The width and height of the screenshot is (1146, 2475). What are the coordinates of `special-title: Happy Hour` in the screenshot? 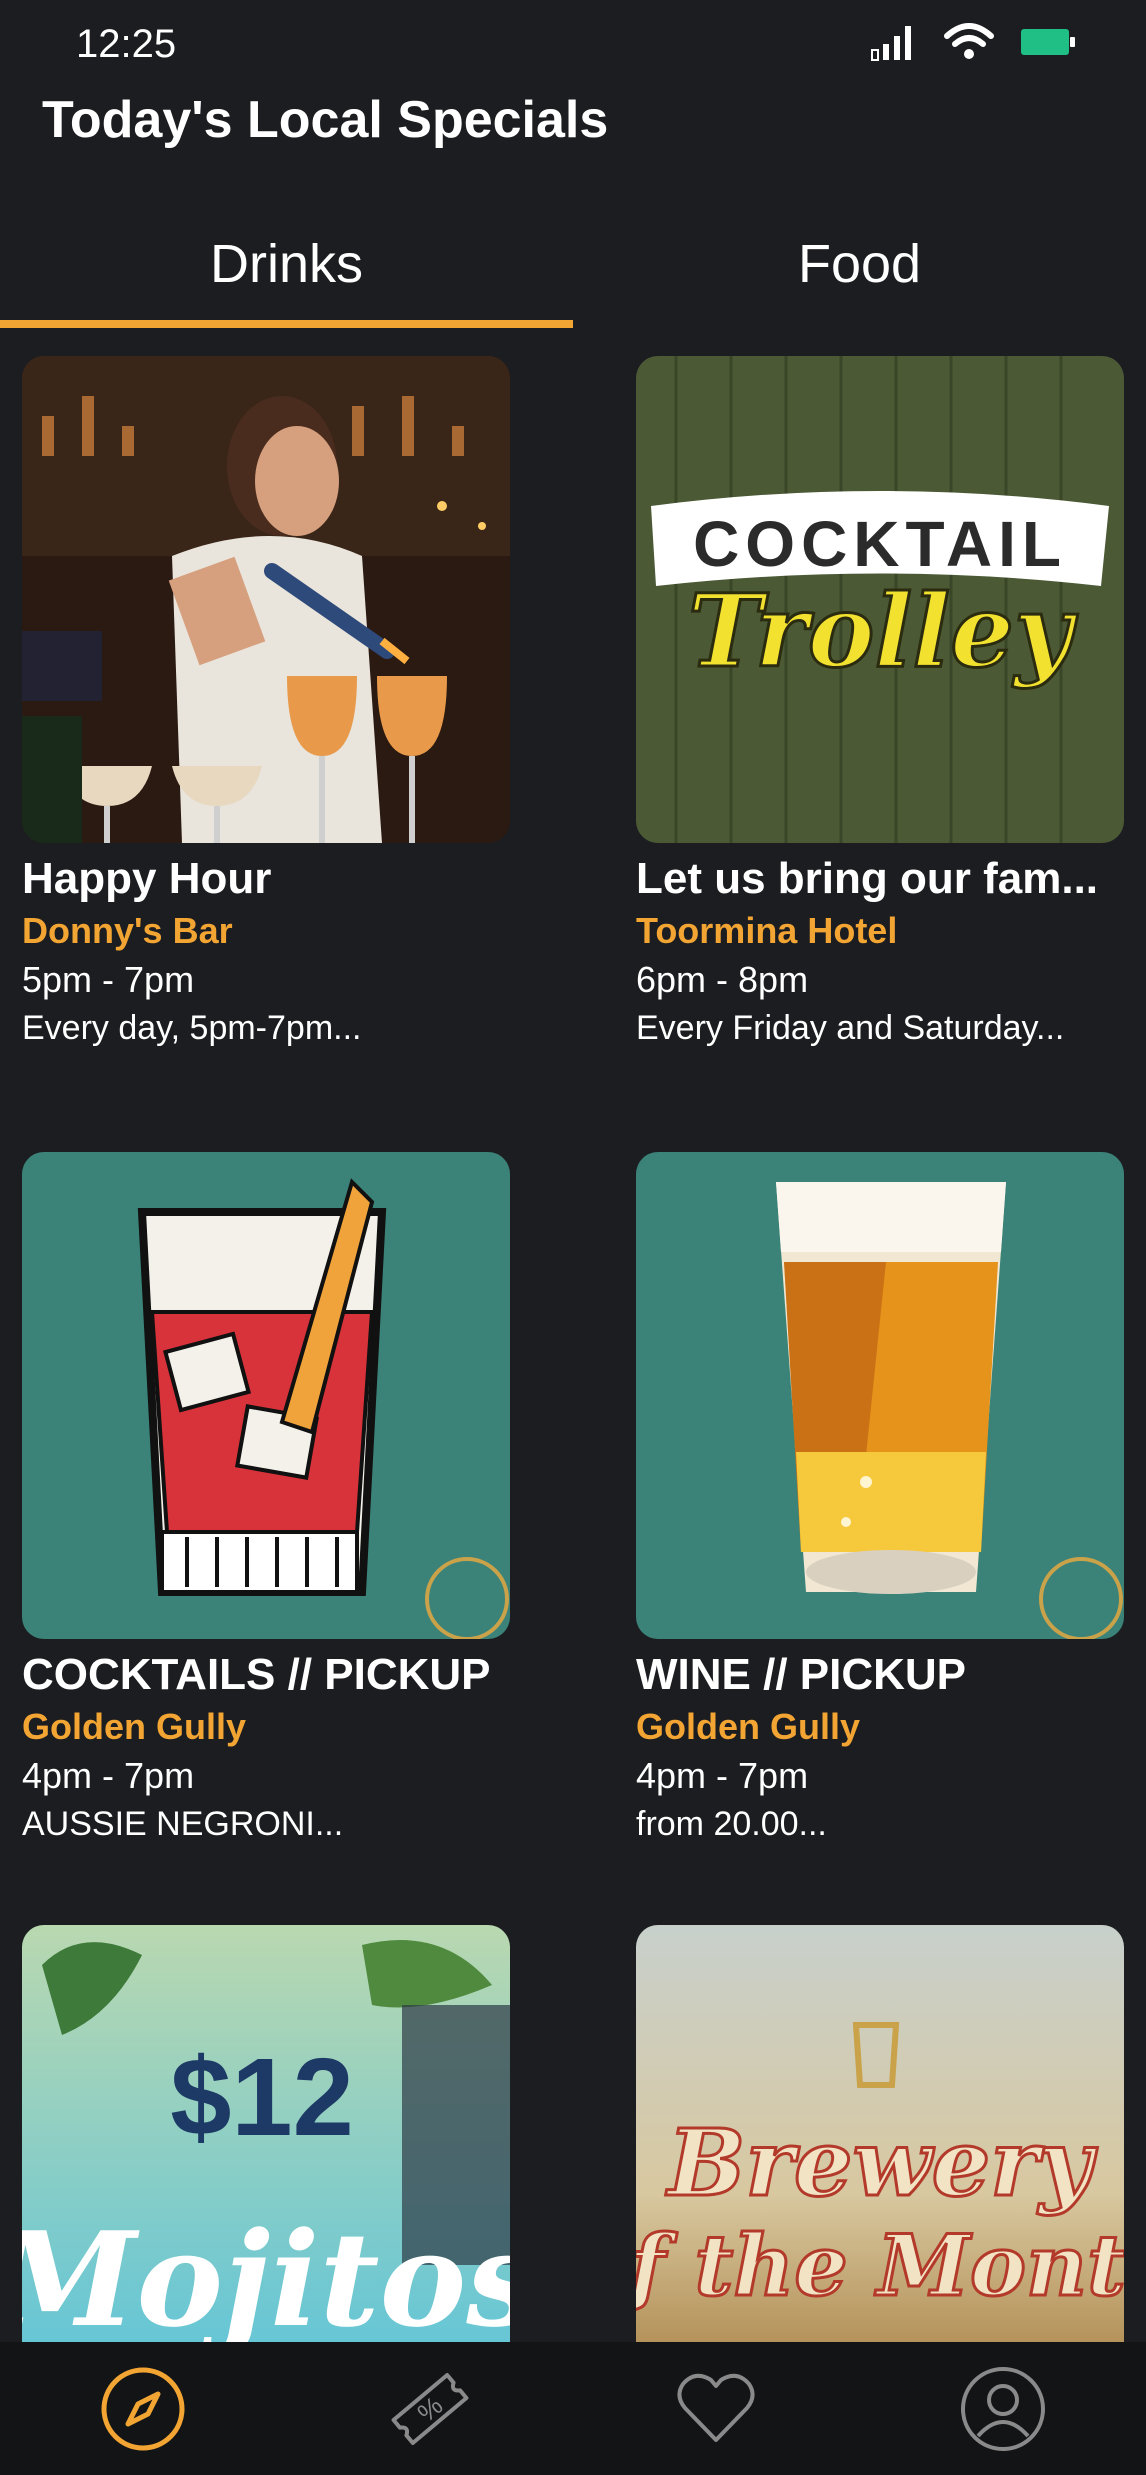 It's located at (147, 878).